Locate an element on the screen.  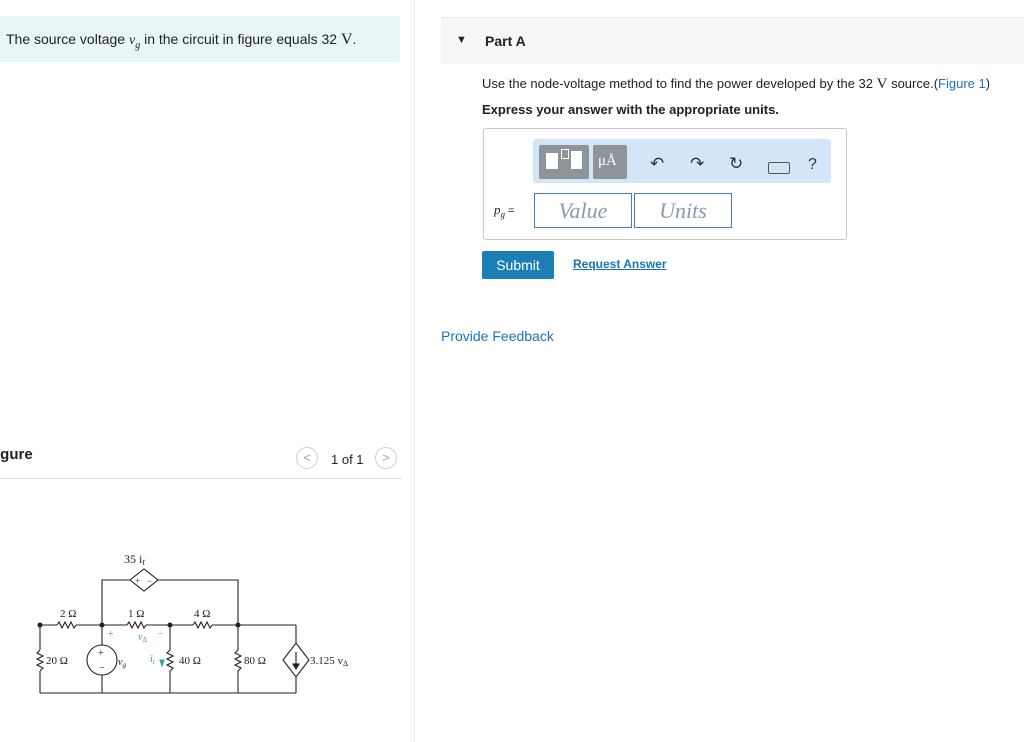
help-icon: ? is located at coordinates (812, 165).